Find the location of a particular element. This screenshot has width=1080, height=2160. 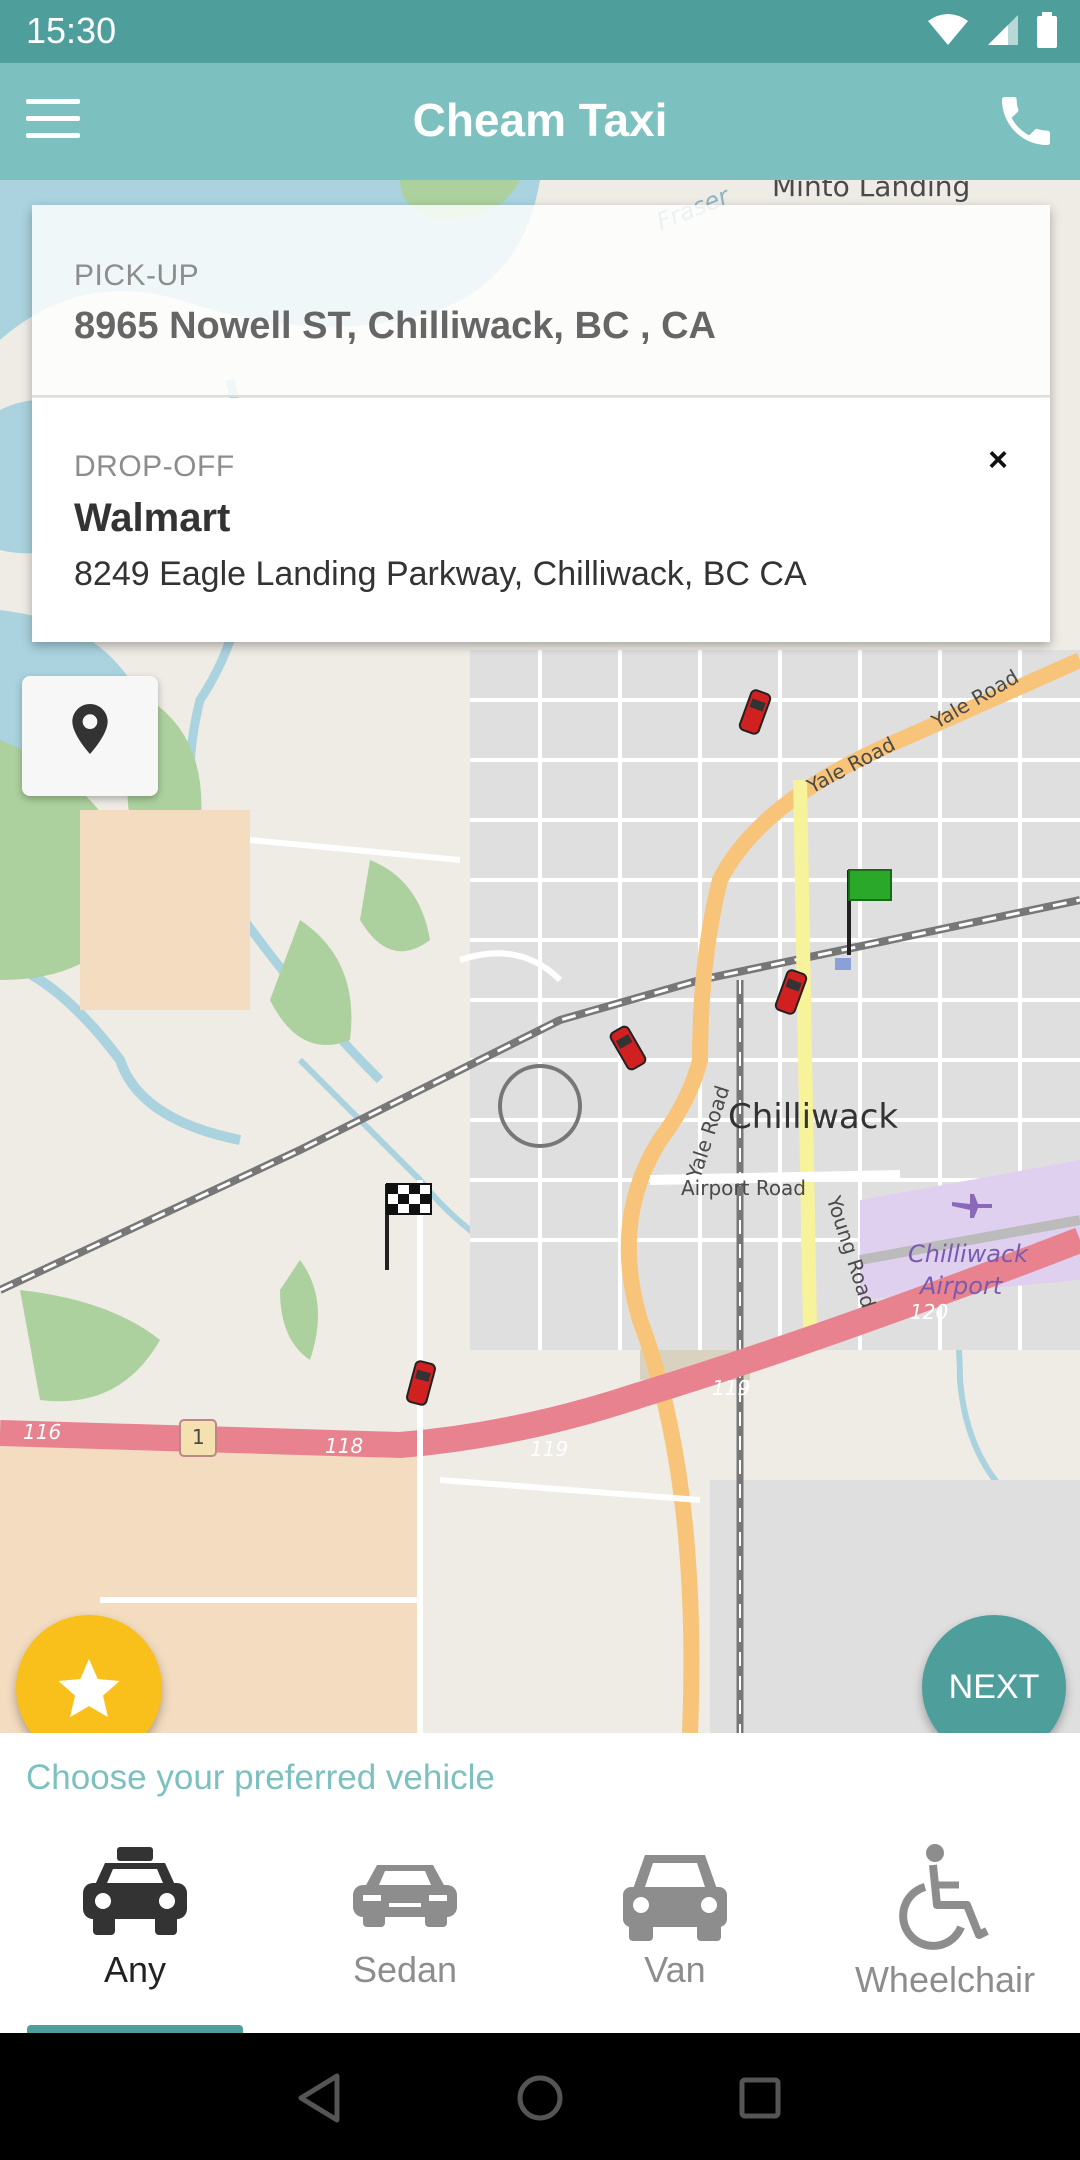

dropoff-name: Walmart is located at coordinates (152, 518).